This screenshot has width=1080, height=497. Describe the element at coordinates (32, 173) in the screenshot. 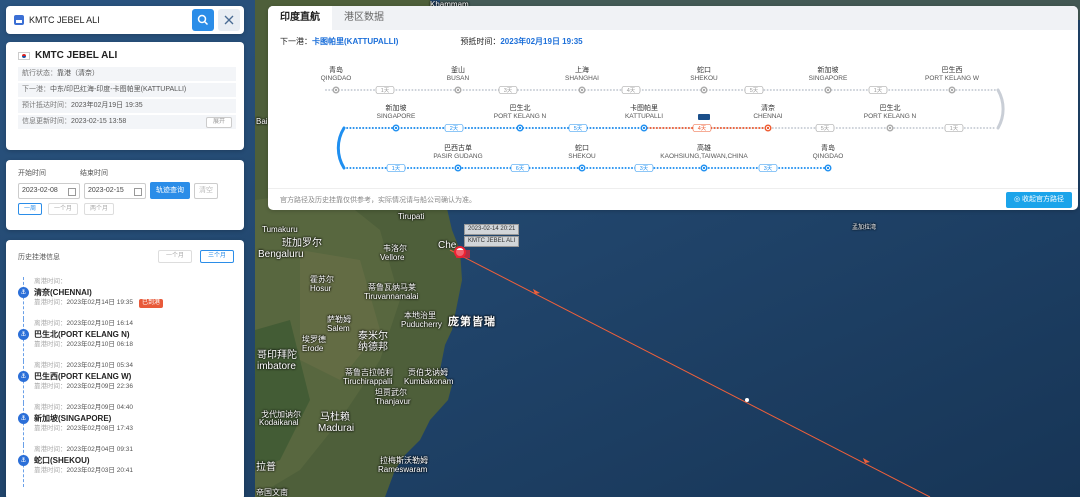

I see `start-time-label: 开始时间` at that location.